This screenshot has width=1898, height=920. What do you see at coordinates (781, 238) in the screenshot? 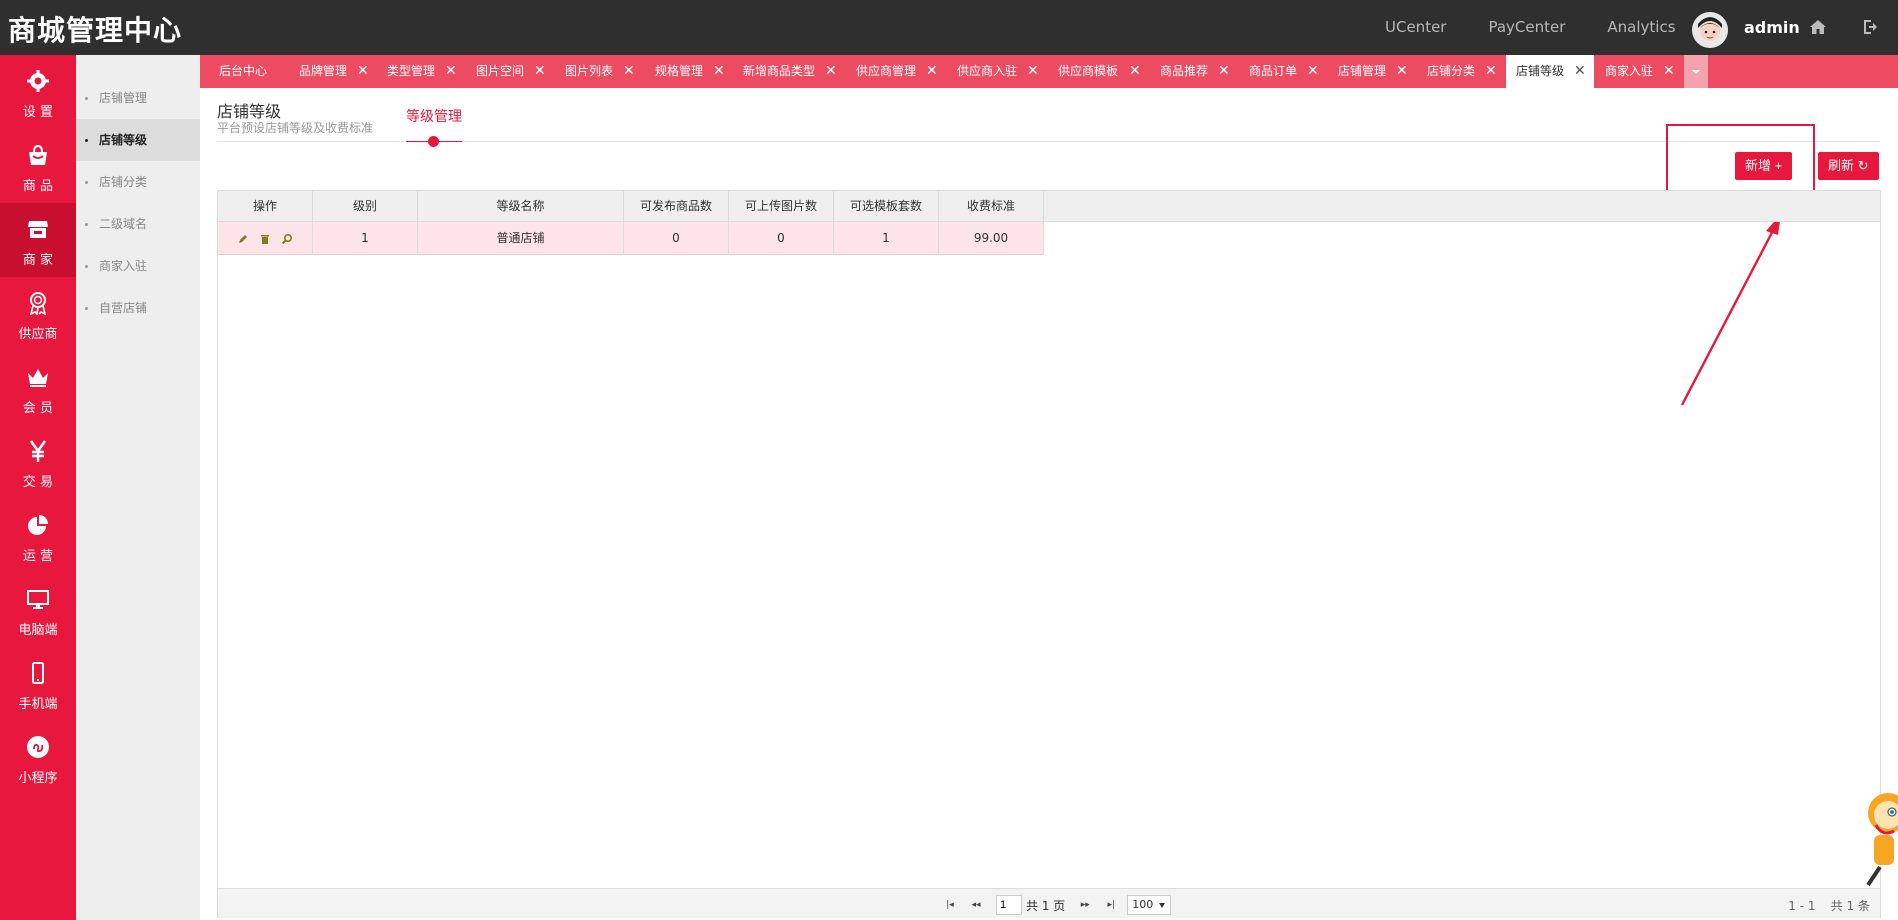
I see `cell-image-count: 0` at bounding box center [781, 238].